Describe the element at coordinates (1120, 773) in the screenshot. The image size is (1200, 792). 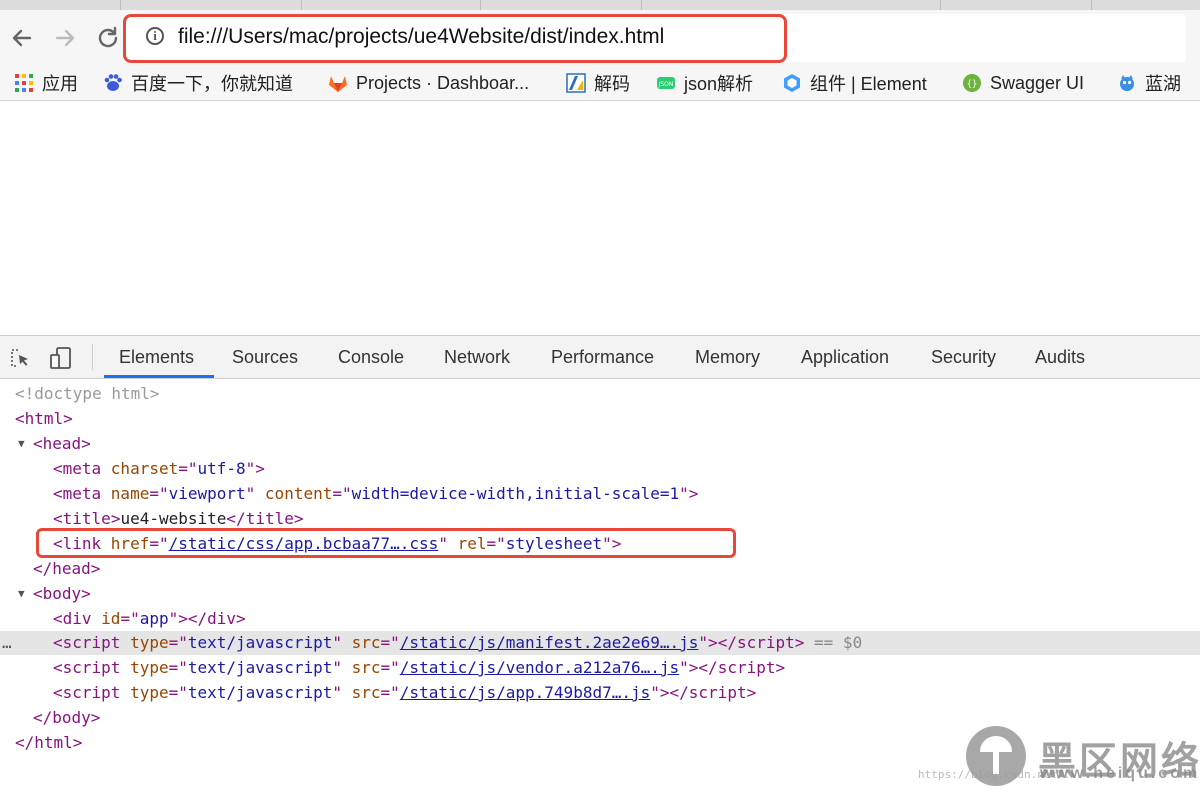
I see `watermark-url: www.heiqu.com` at that location.